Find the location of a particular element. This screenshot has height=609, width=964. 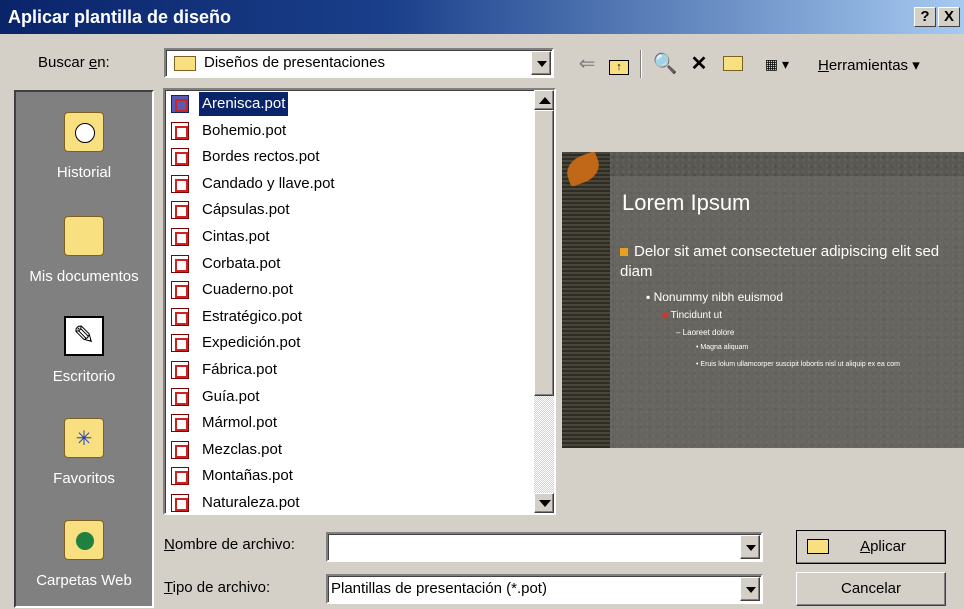

look-in-combo: Diseños de presentaciones is located at coordinates (359, 63).